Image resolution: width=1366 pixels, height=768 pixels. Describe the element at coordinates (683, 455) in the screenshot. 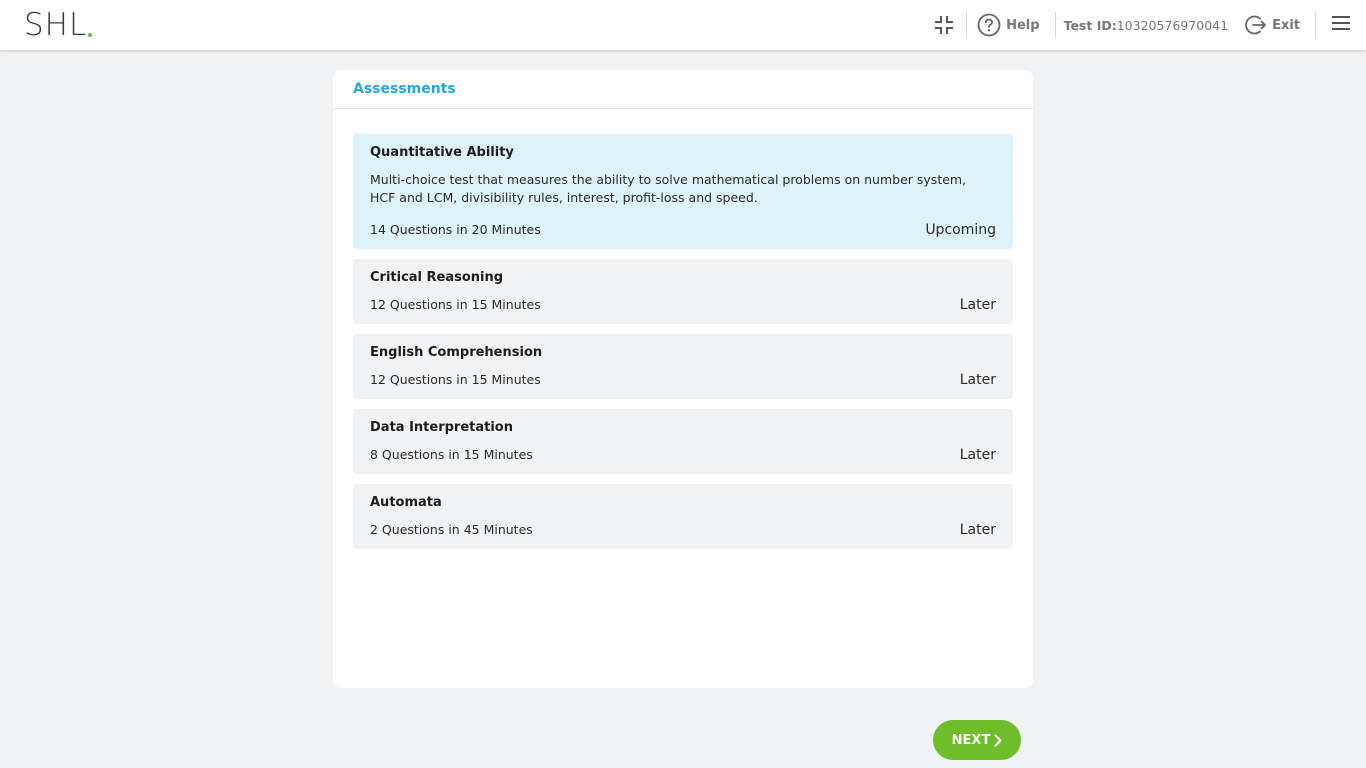

I see `assessment-footer: 8 Questions in 15 Minutes Later` at that location.